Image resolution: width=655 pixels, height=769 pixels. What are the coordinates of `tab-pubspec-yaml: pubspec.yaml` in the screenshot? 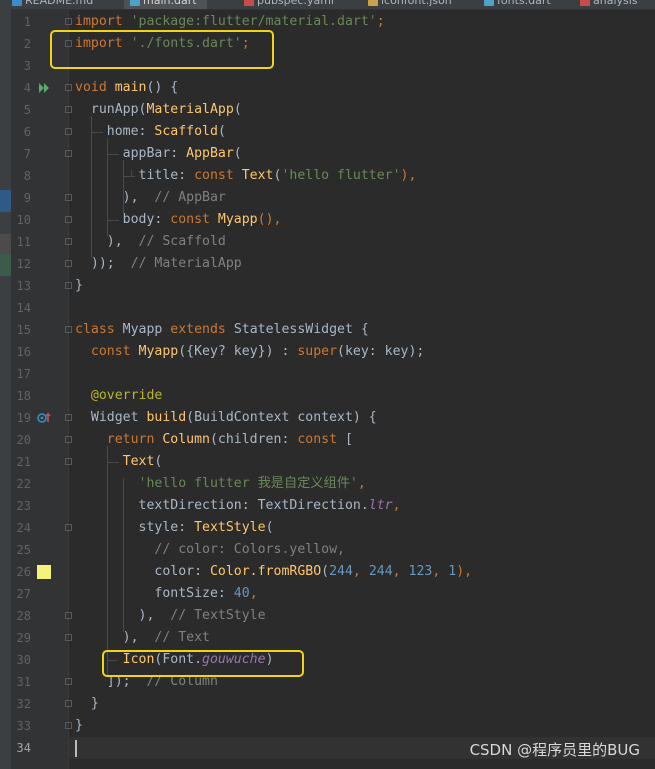 It's located at (291, 4).